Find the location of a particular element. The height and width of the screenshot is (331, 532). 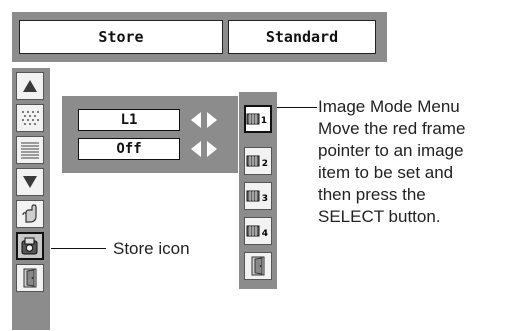

store-icon is located at coordinates (30, 246).